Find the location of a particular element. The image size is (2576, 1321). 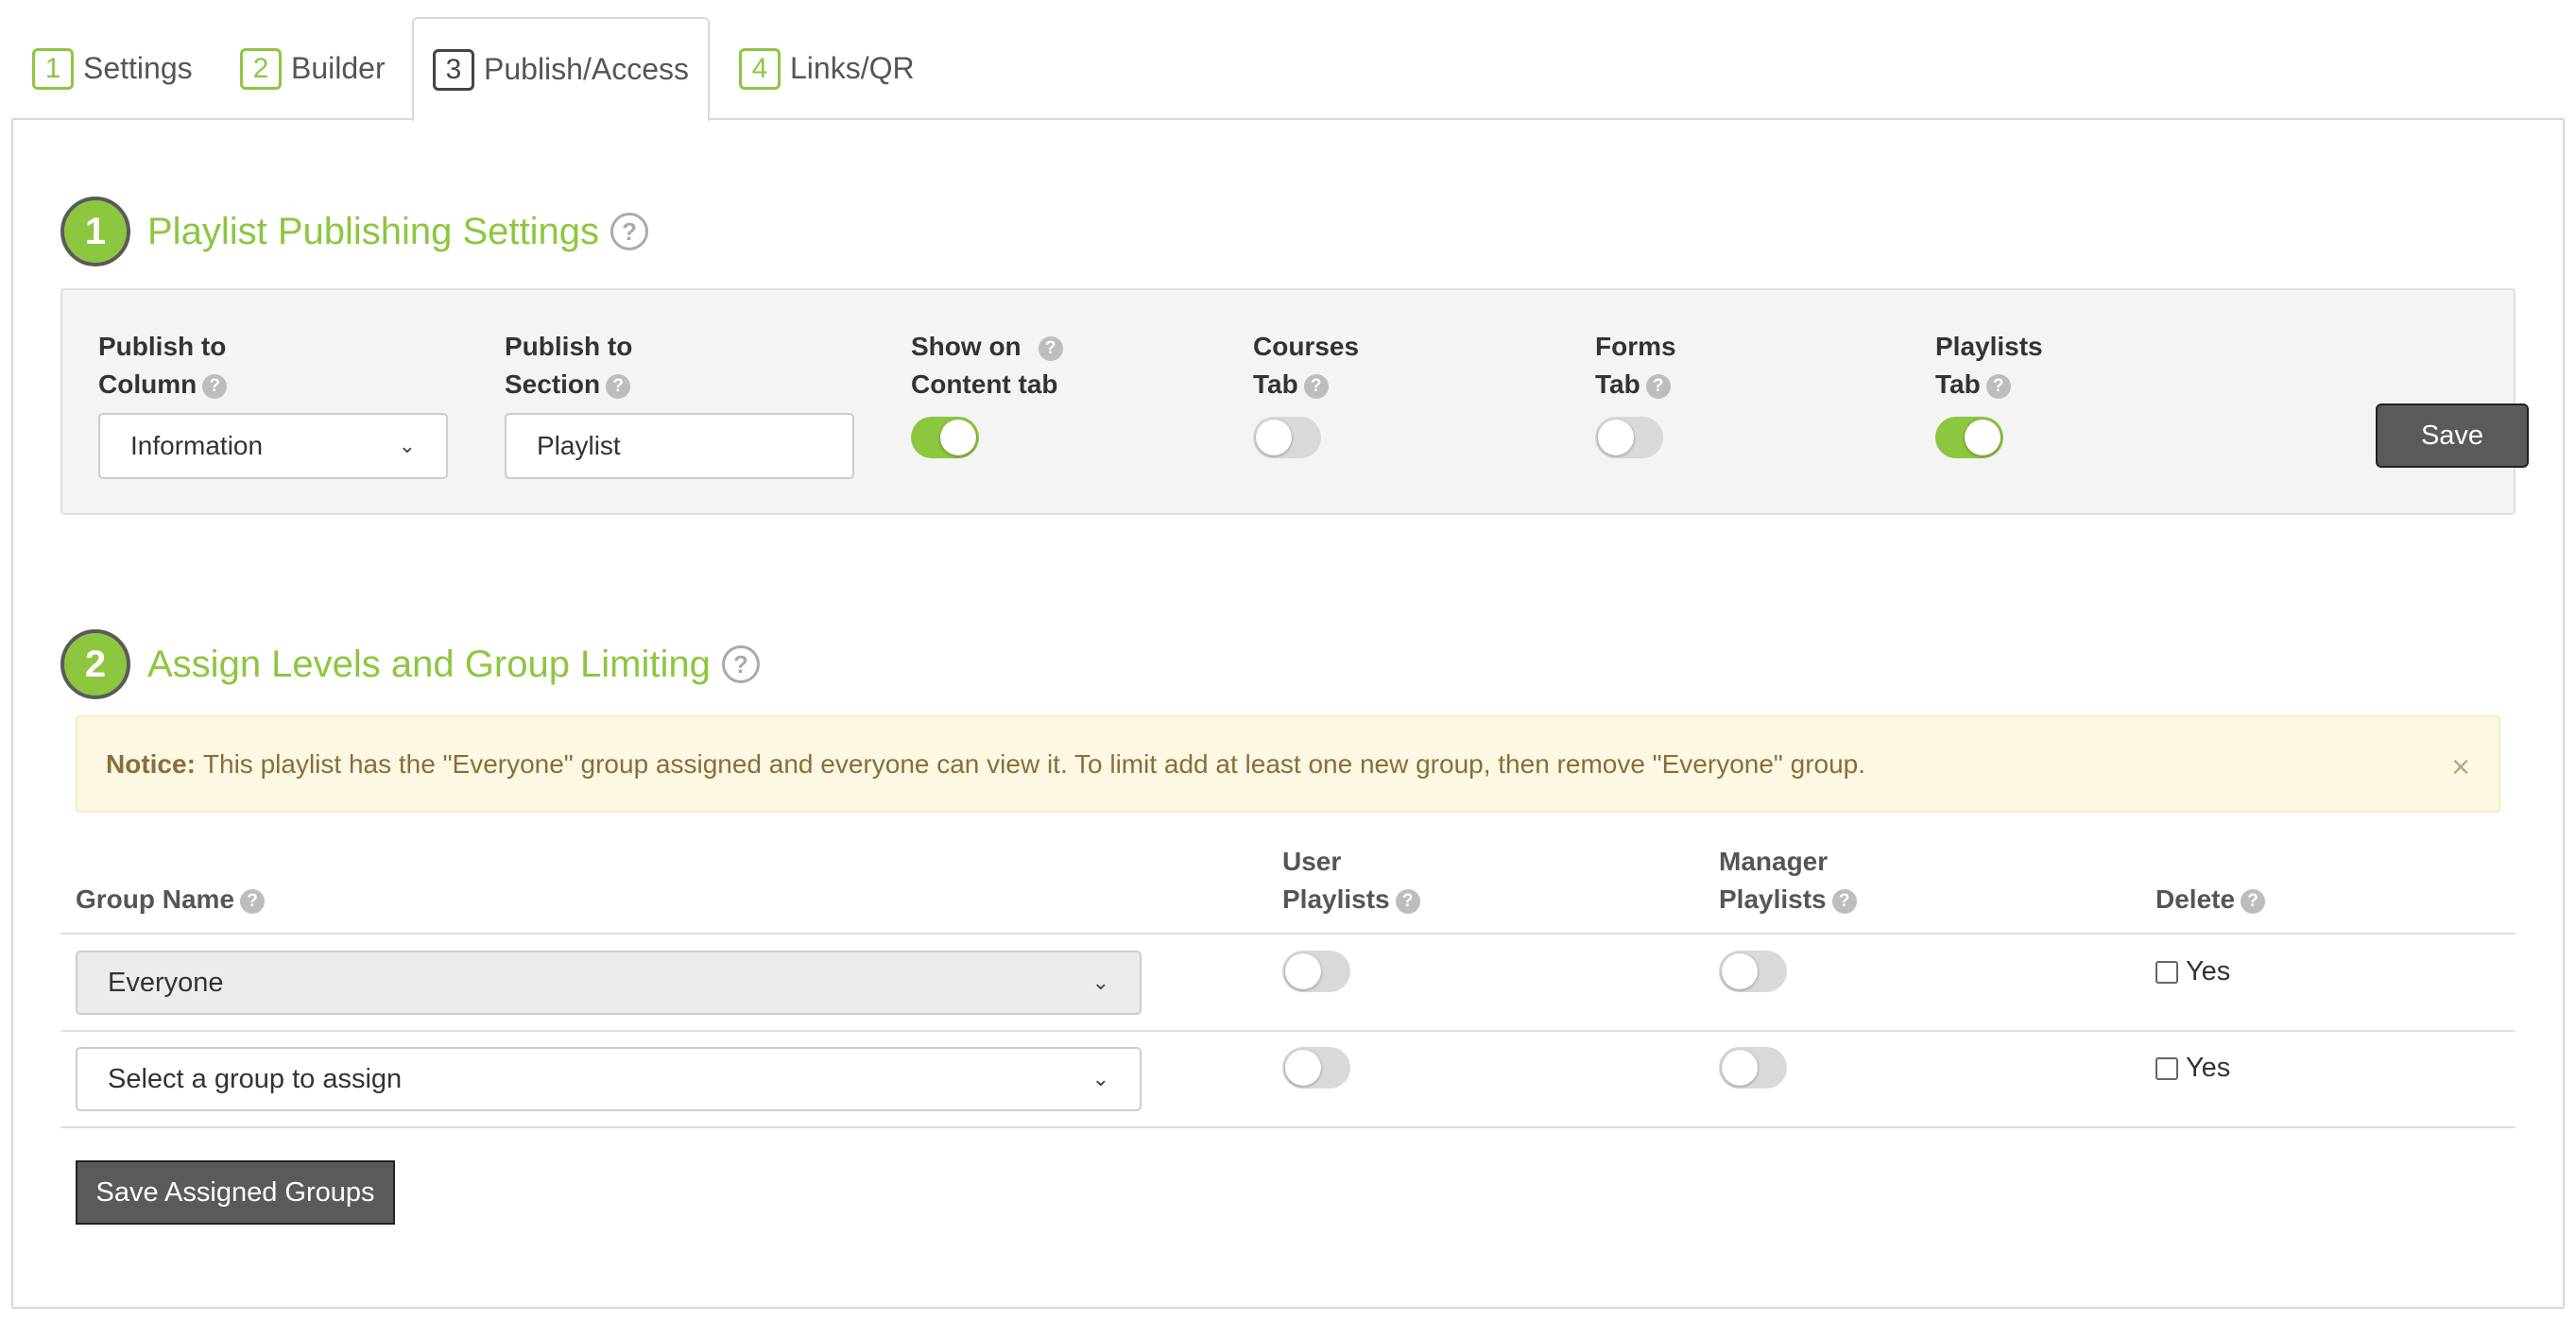

publish-column-field: Publish to Column? is located at coordinates (163, 365).